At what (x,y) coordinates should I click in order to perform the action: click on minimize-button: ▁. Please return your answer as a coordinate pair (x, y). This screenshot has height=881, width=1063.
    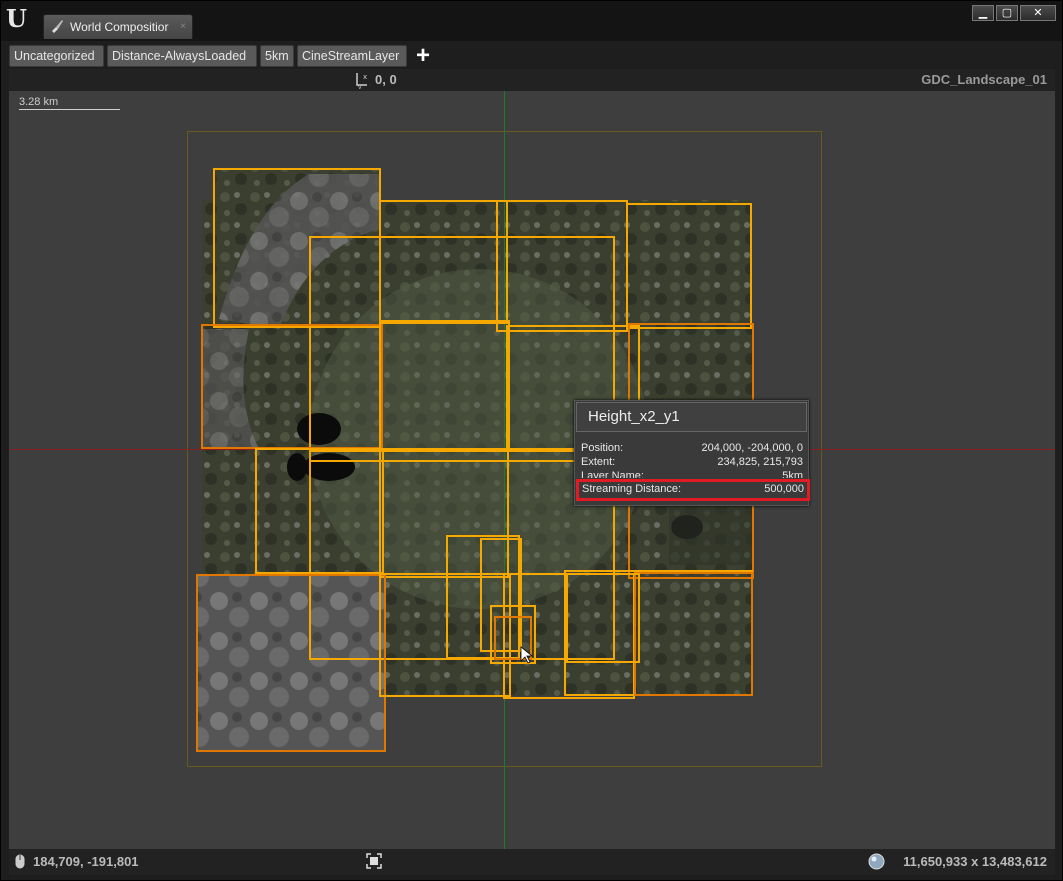
    Looking at the image, I should click on (983, 13).